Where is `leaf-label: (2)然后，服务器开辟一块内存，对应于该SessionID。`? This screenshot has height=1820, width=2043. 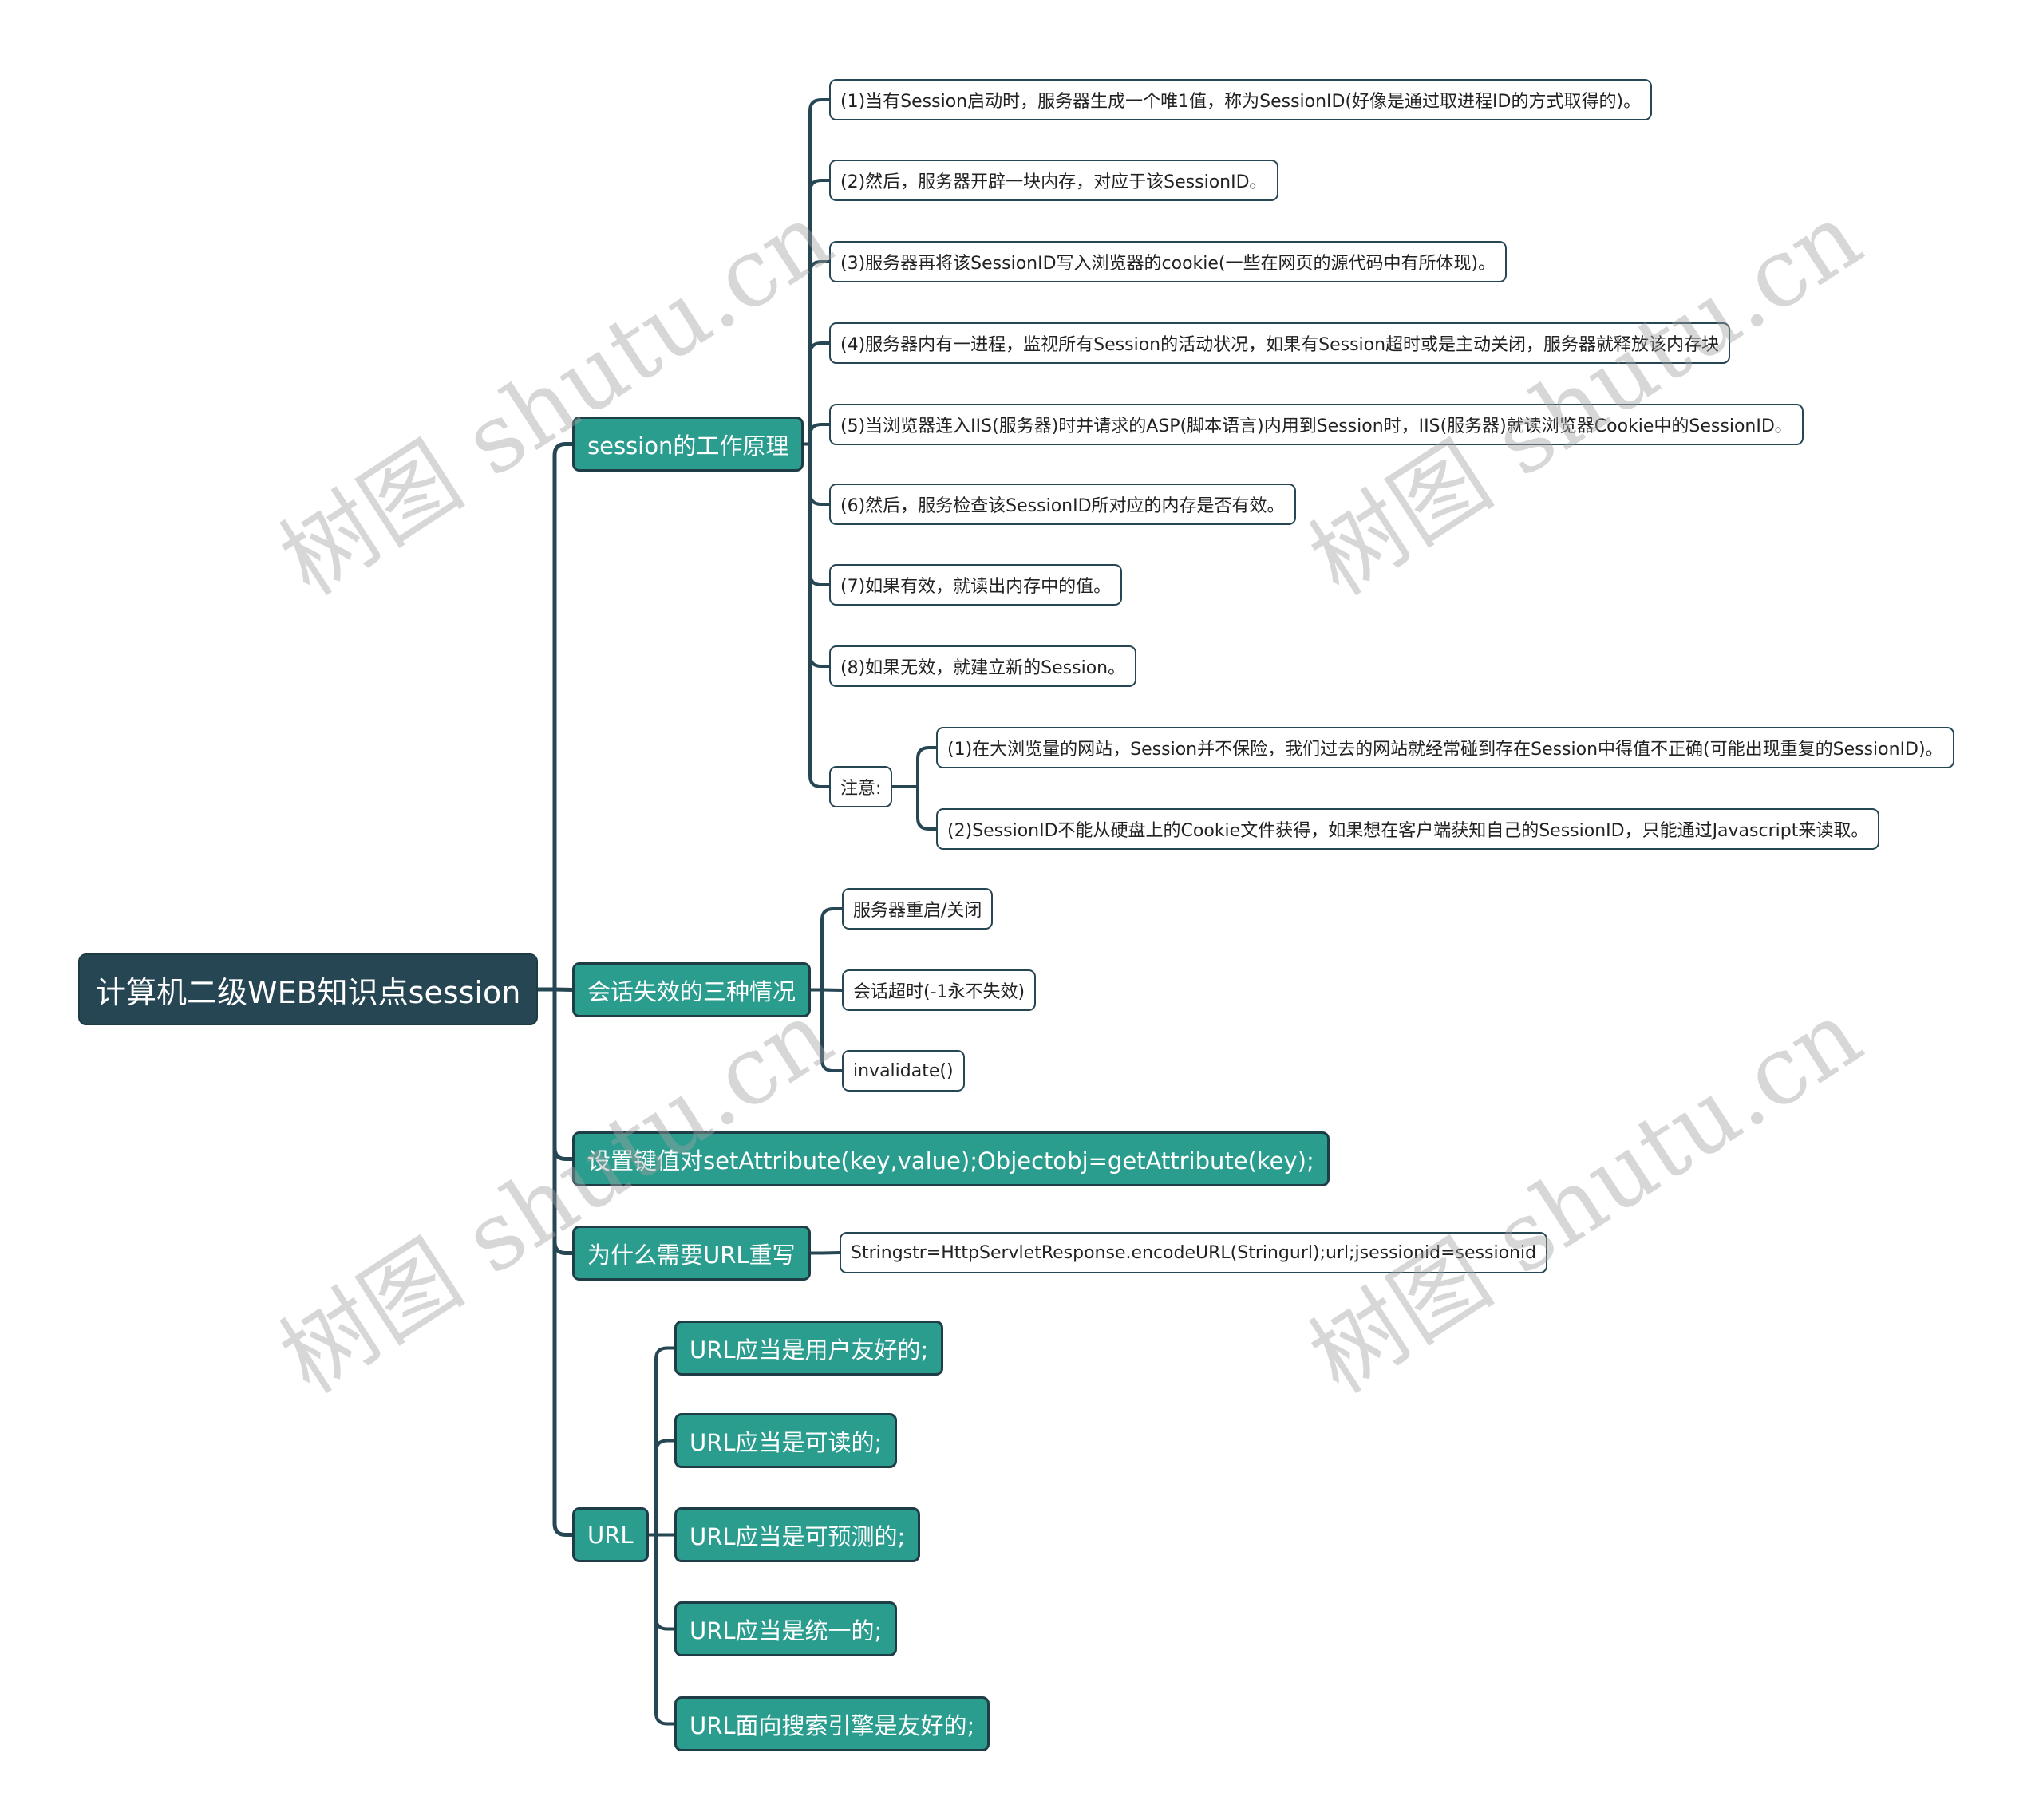 leaf-label: (2)然后，服务器开辟一块内存，对应于该SessionID。 is located at coordinates (1053, 182).